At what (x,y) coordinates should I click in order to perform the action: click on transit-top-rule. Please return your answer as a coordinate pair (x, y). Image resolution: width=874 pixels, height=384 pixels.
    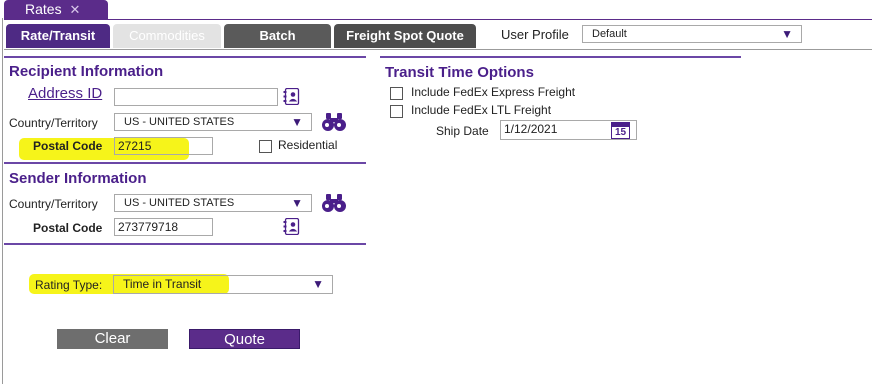
    Looking at the image, I should click on (560, 57).